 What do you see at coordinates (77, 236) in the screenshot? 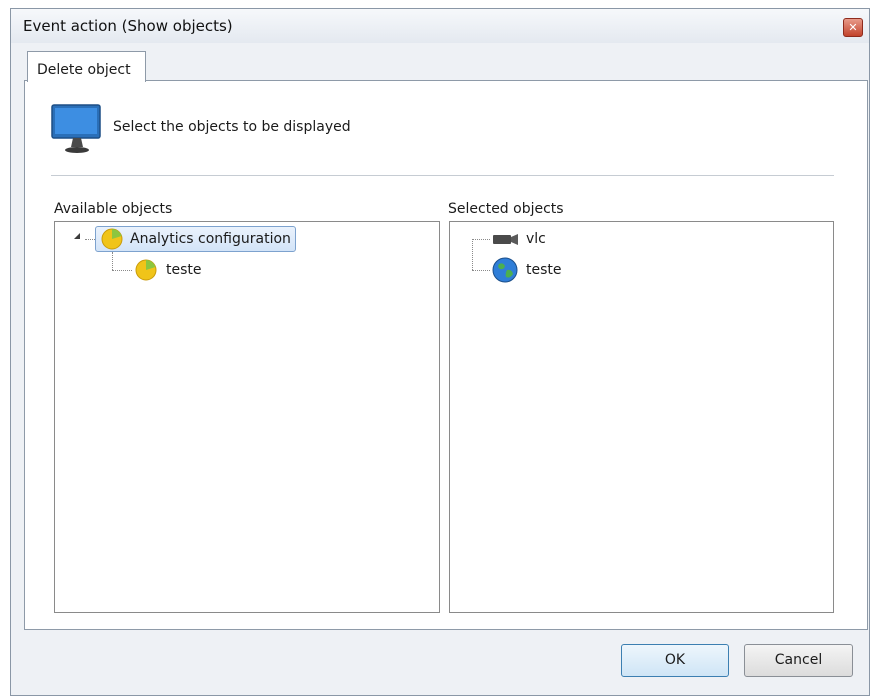
I see `collapse-arrow-icon` at bounding box center [77, 236].